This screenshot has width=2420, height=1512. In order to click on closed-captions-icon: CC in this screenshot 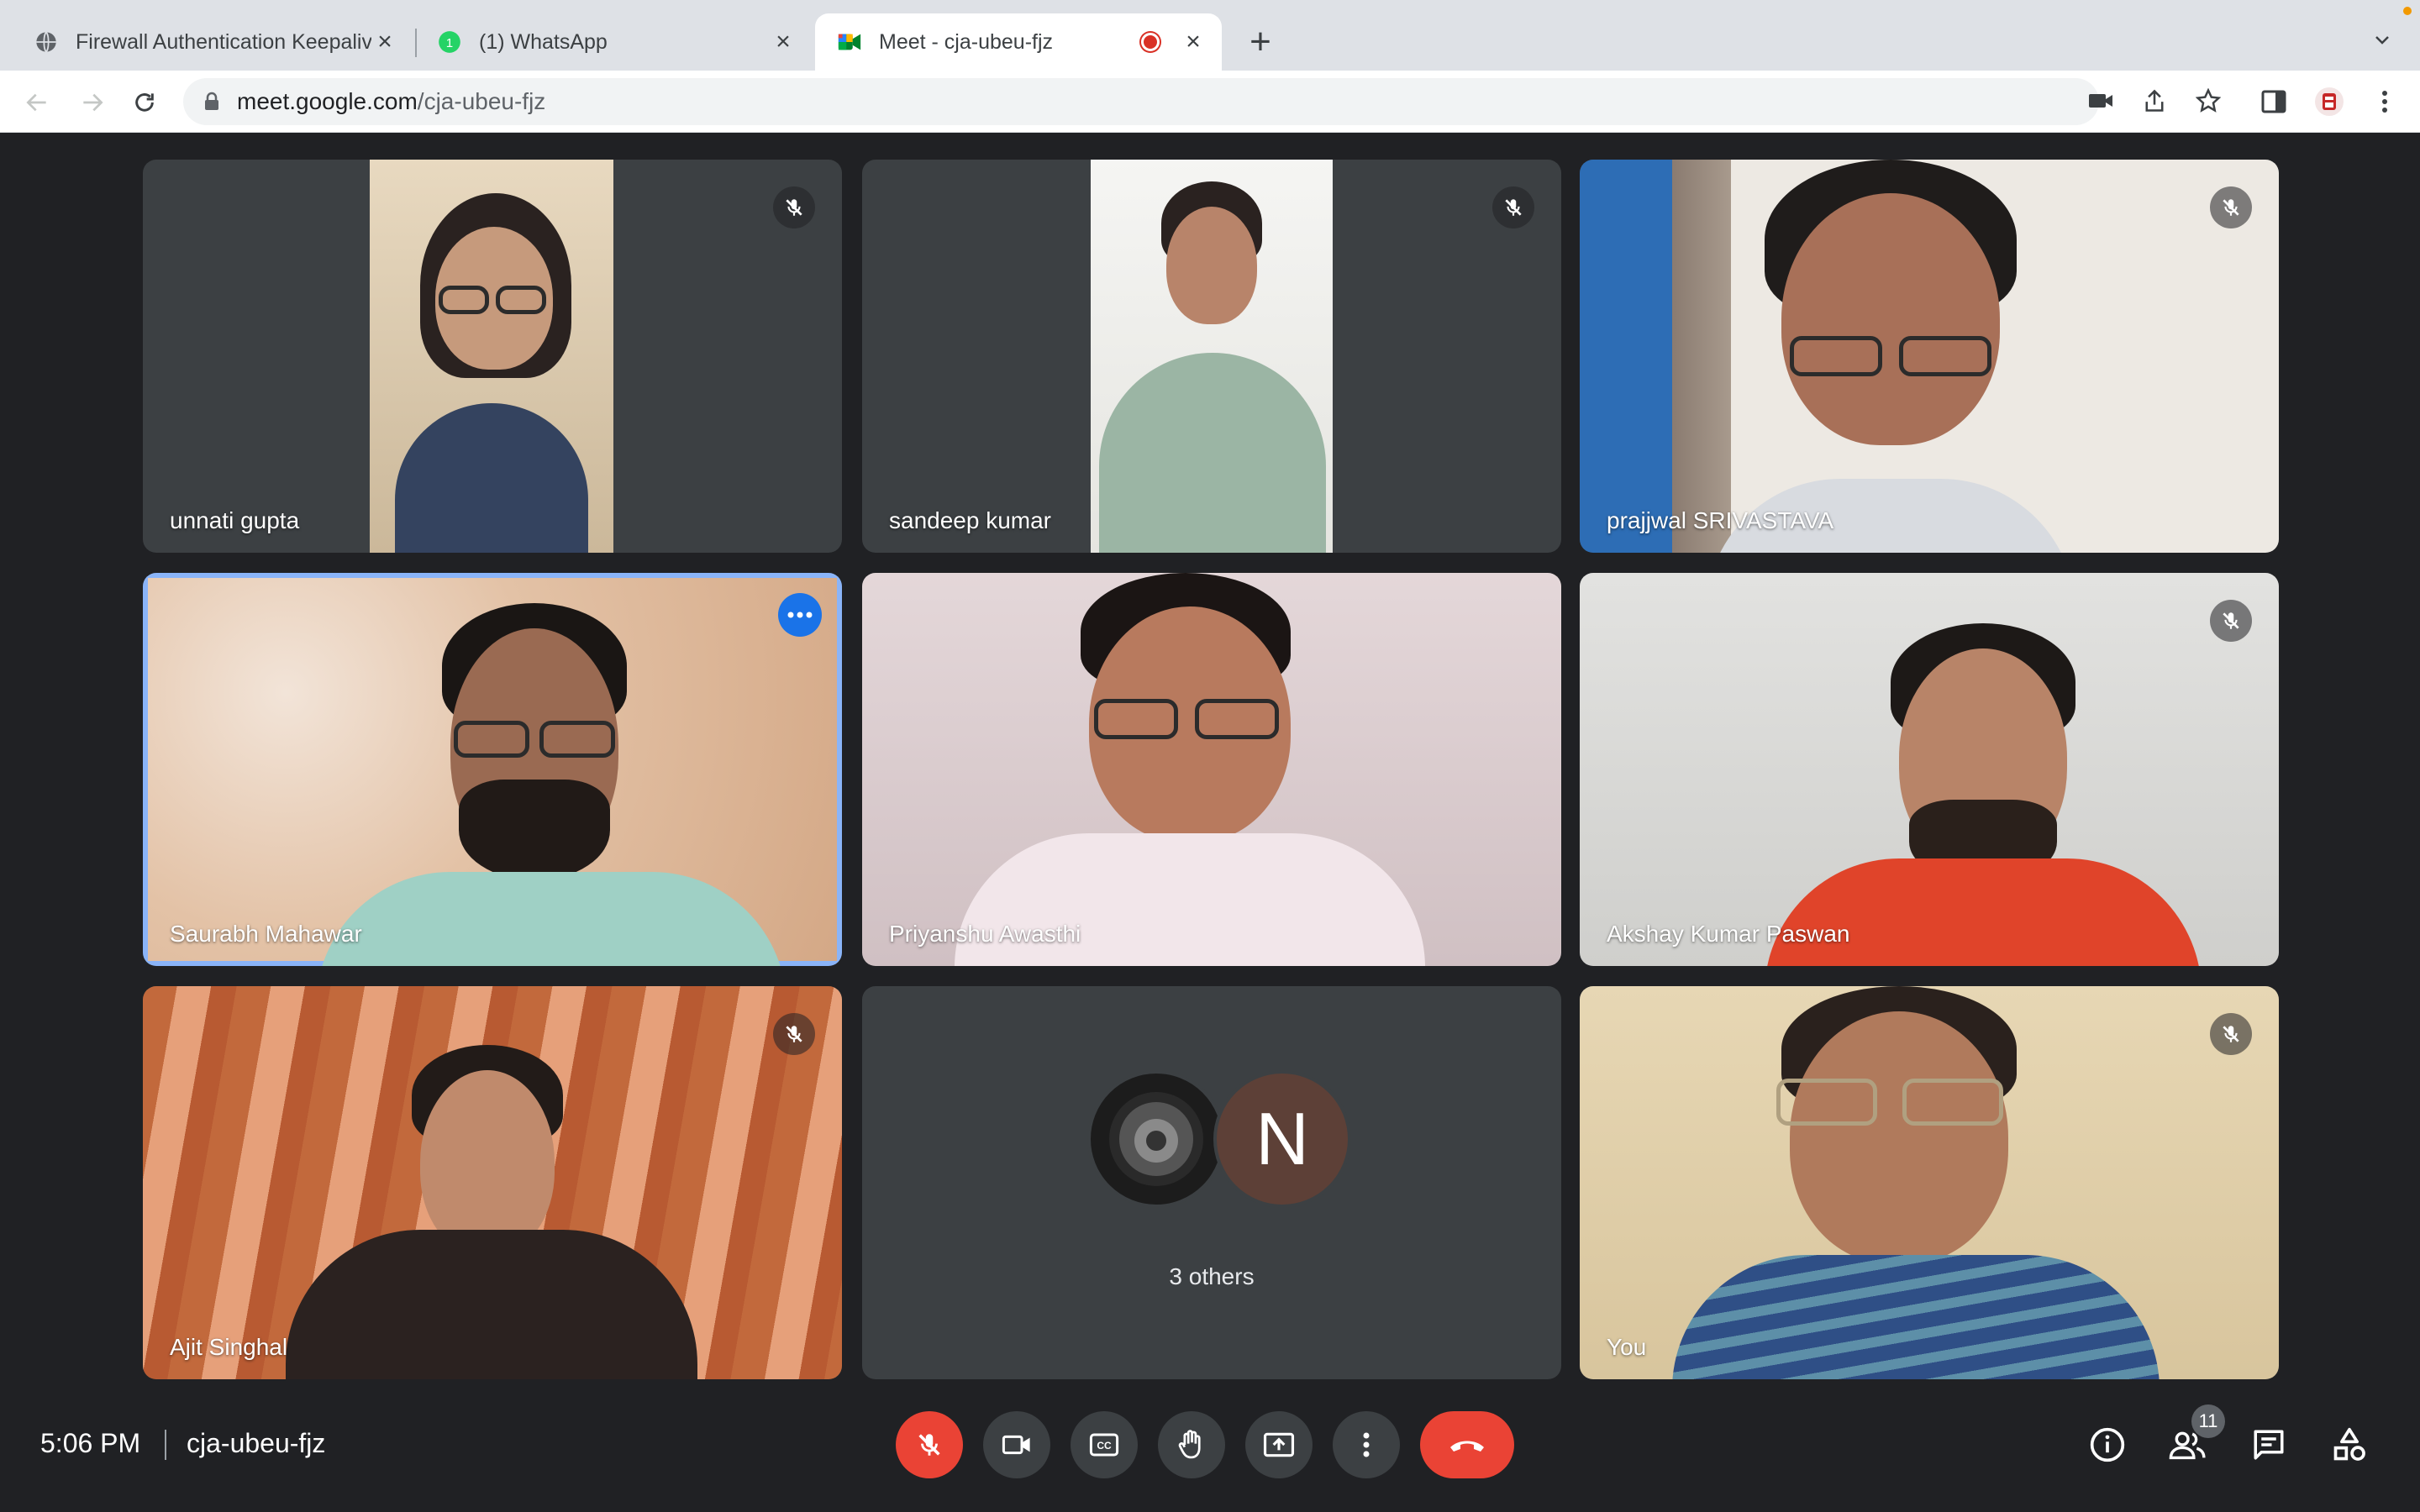, I will do `click(1104, 1445)`.